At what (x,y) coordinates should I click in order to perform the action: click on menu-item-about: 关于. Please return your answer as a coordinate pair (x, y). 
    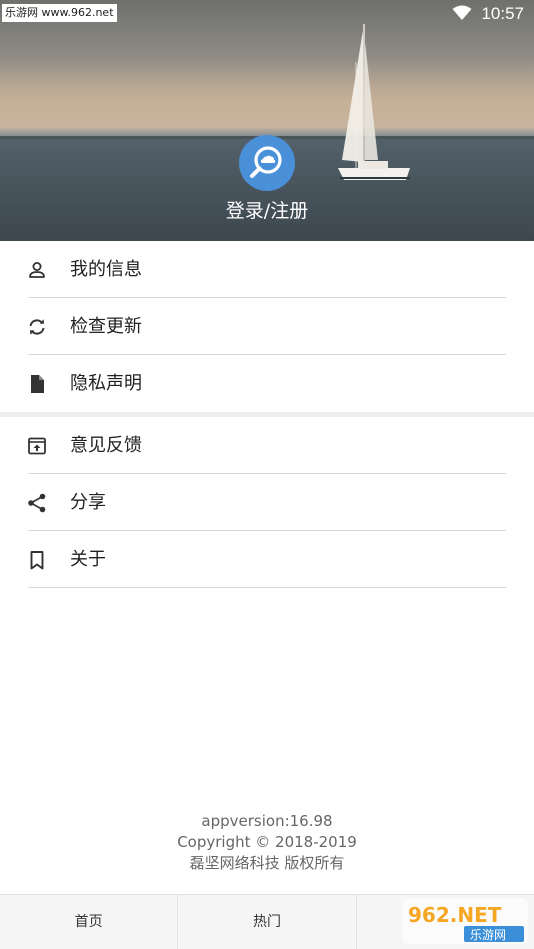
    Looking at the image, I should click on (267, 559).